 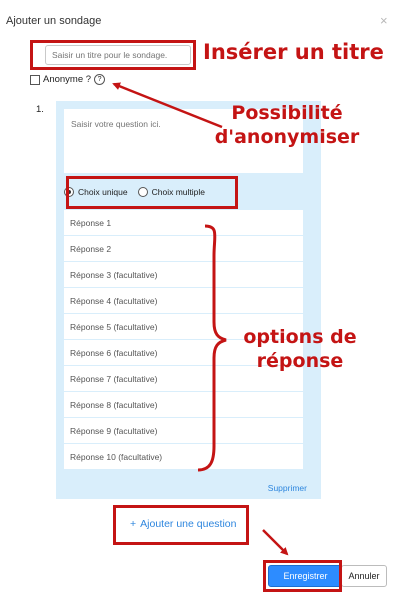 I want to click on anonymous-option: Anonyme ? ?, so click(x=68, y=79).